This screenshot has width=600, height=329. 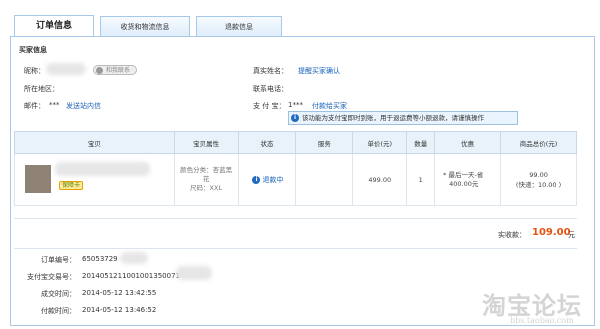 What do you see at coordinates (102, 169) in the screenshot?
I see `item-title-redacted` at bounding box center [102, 169].